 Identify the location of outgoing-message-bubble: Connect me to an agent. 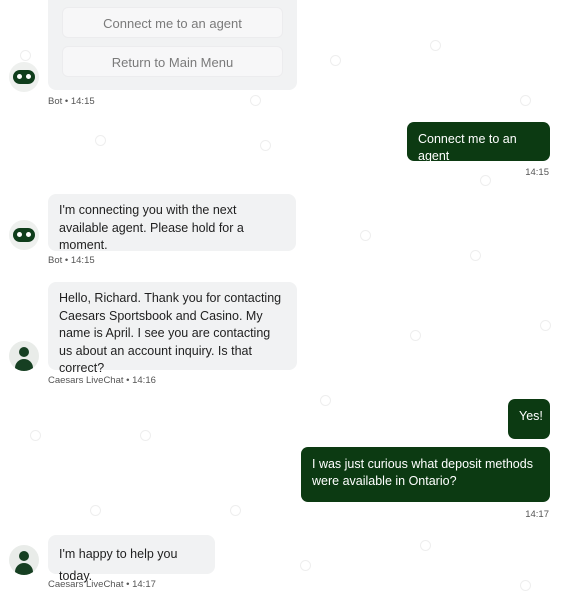
(478, 142).